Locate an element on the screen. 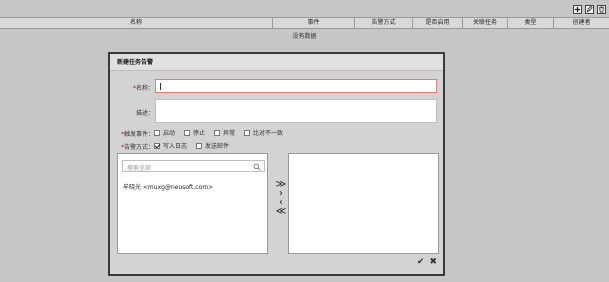 The width and height of the screenshot is (609, 282). trigger-label: *触发事件： is located at coordinates (137, 134).